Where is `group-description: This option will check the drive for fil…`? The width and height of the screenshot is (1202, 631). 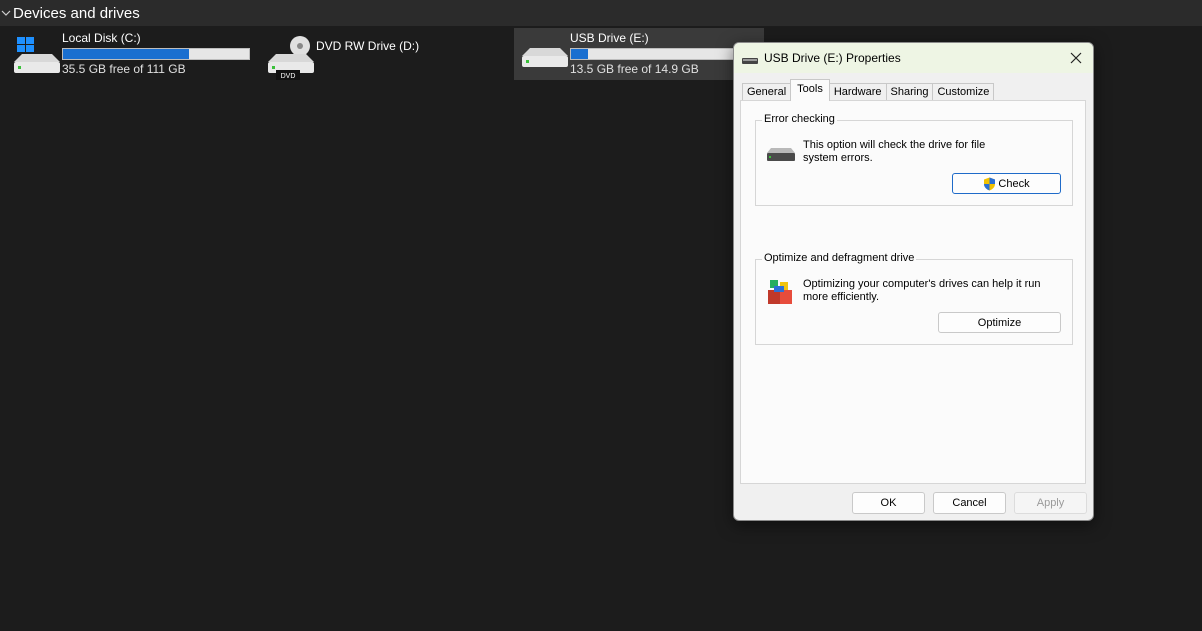
group-description: This option will check the drive for fil… is located at coordinates (928, 152).